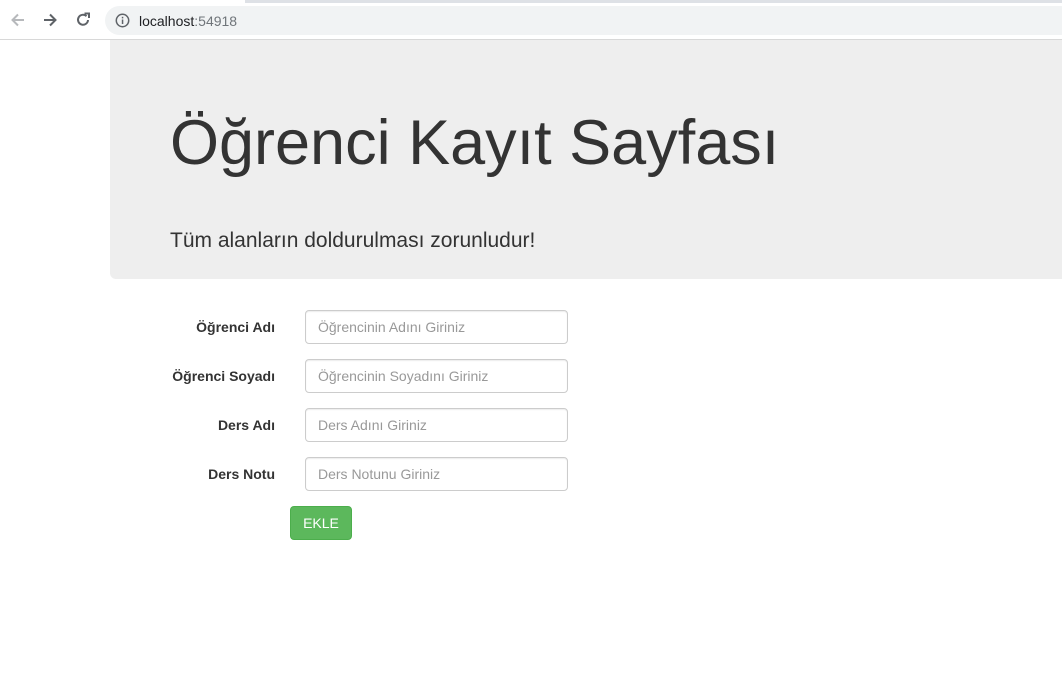 The image size is (1062, 697). Describe the element at coordinates (167, 21) in the screenshot. I see `url-host: localhost` at that location.